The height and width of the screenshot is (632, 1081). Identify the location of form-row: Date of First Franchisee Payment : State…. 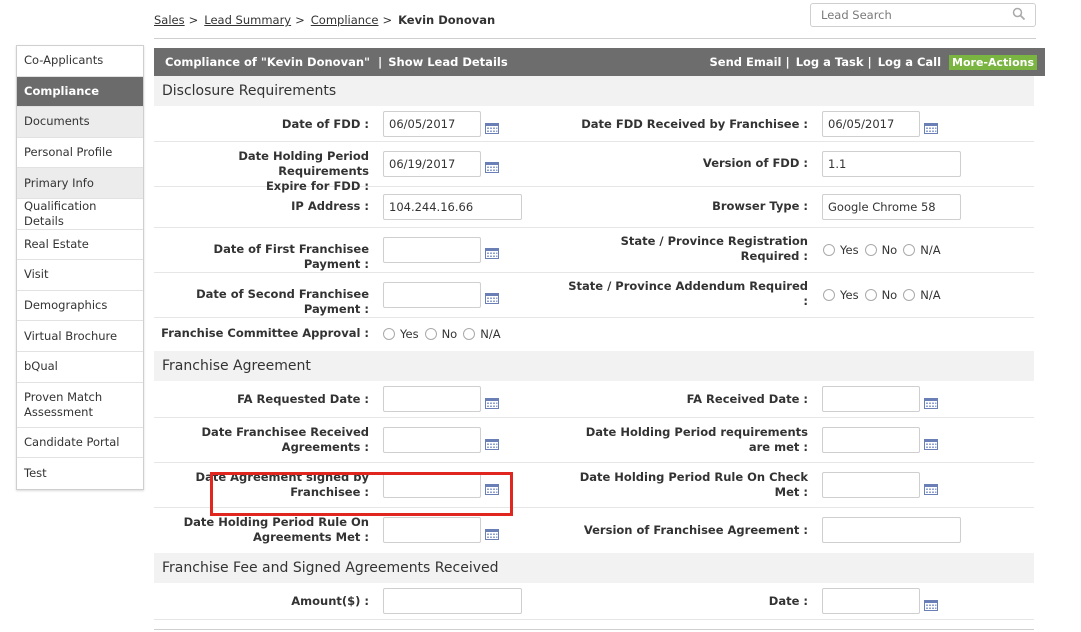
(594, 250).